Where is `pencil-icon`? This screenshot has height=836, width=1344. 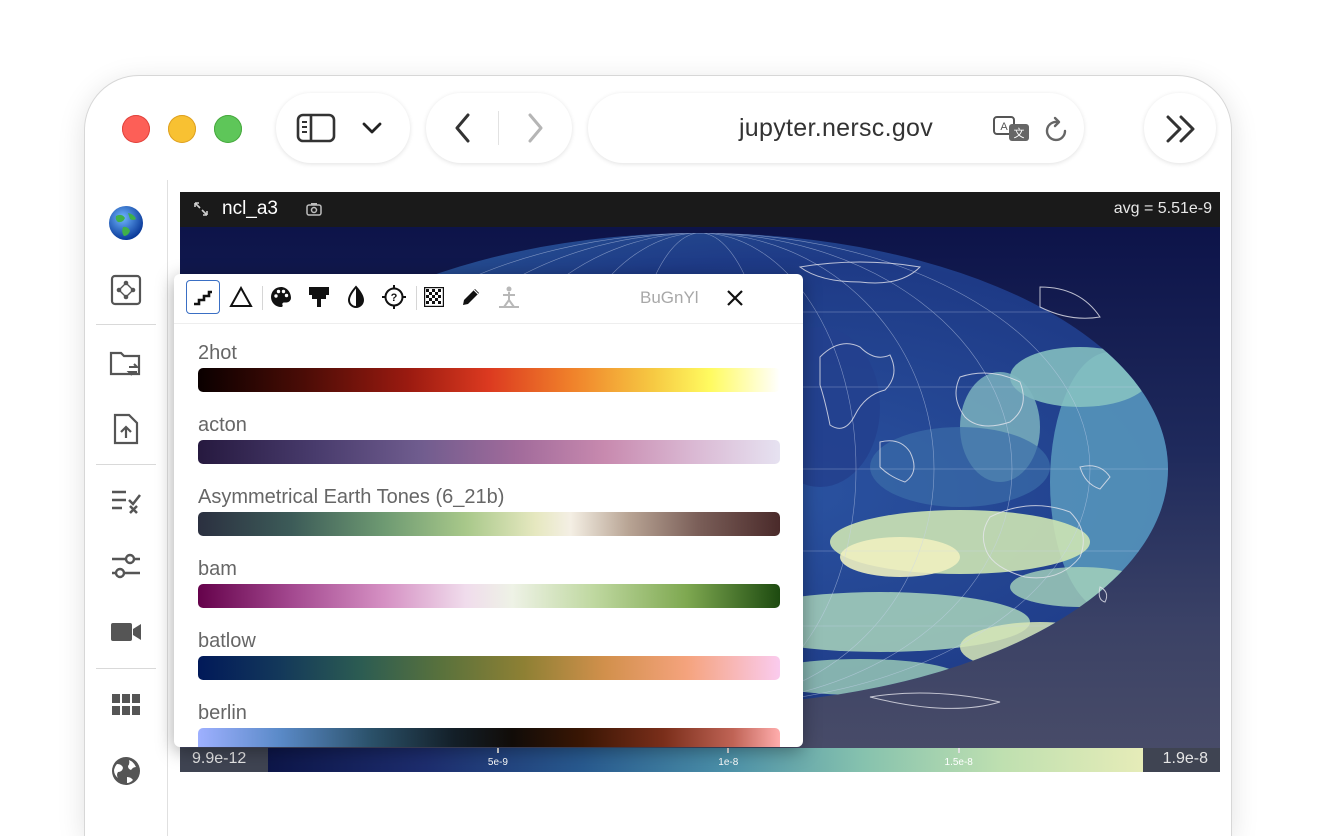 pencil-icon is located at coordinates (471, 297).